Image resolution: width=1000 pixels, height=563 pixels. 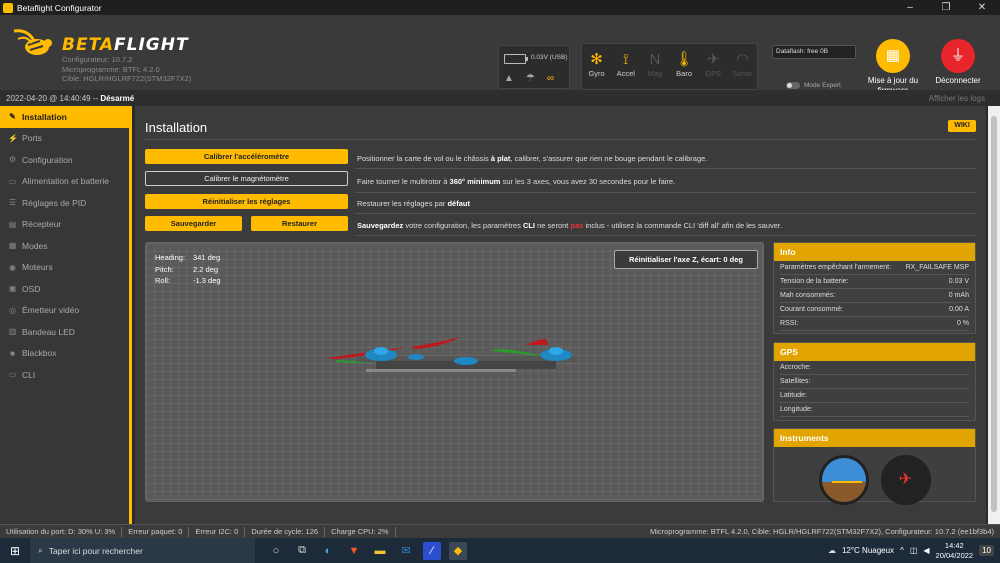 I want to click on scrollbar-thumb, so click(x=994, y=314).